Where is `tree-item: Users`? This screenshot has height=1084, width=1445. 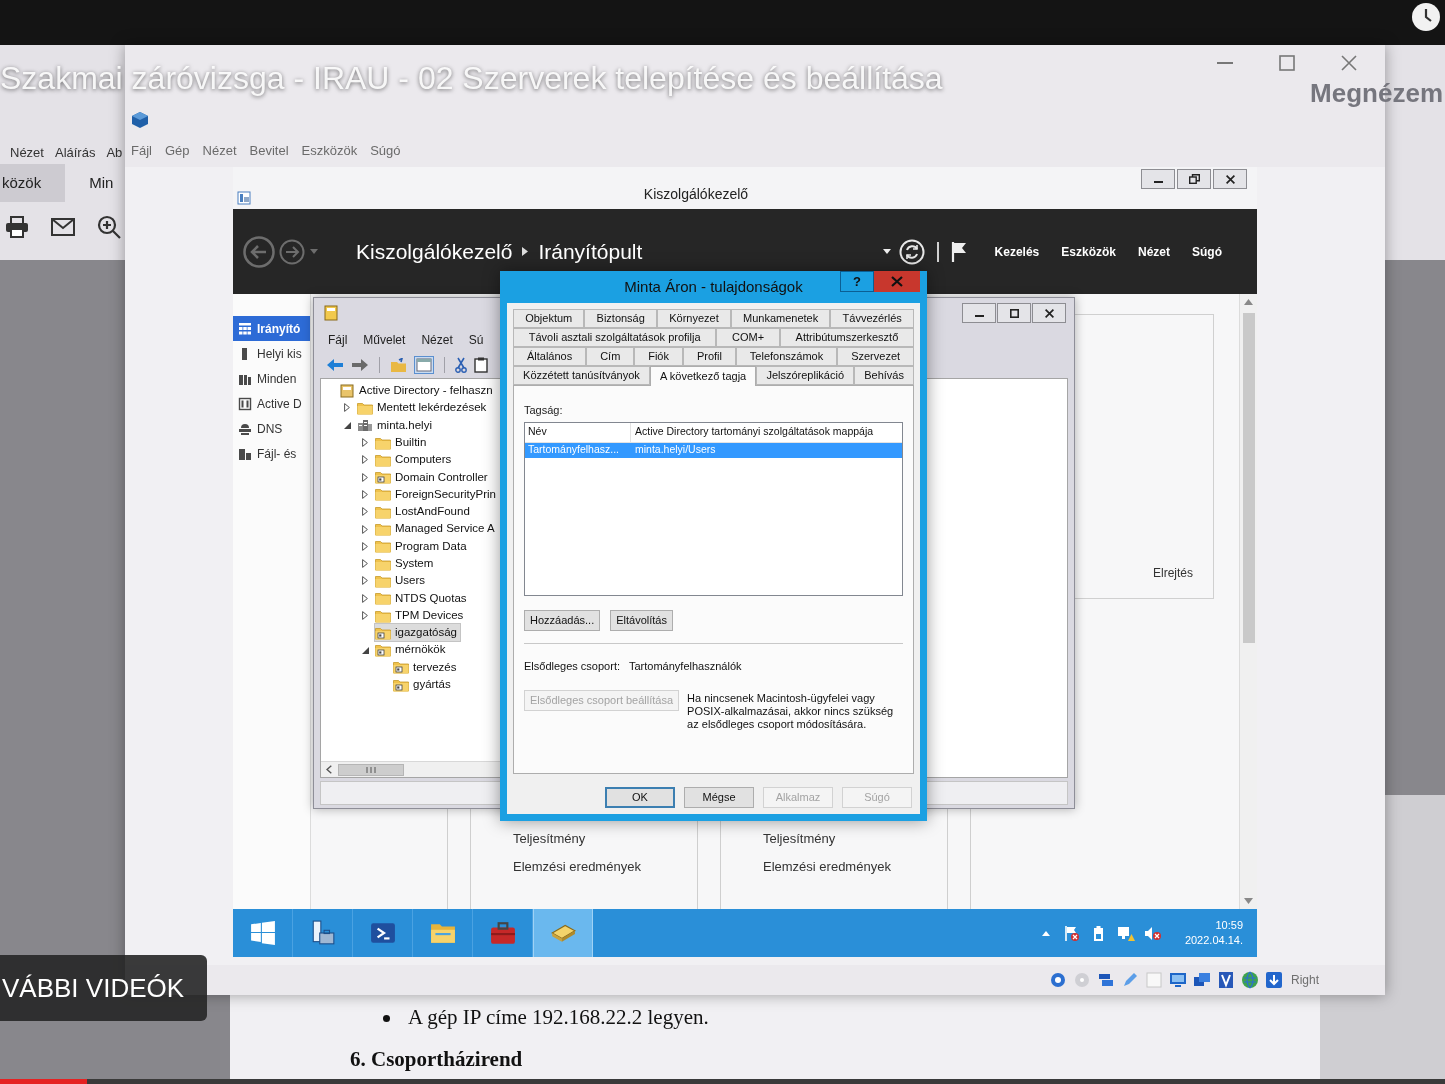 tree-item: Users is located at coordinates (402, 581).